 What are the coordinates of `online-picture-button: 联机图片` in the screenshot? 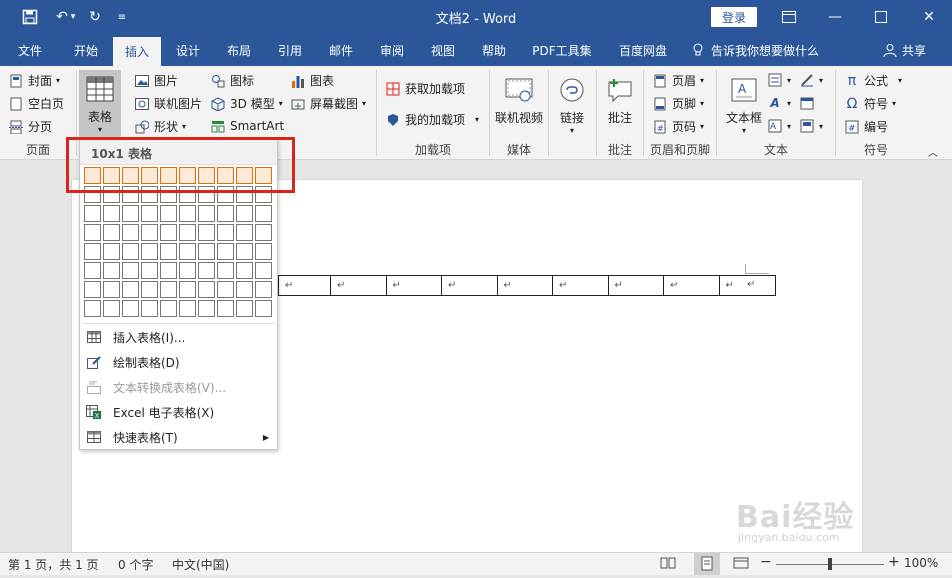 It's located at (168, 103).